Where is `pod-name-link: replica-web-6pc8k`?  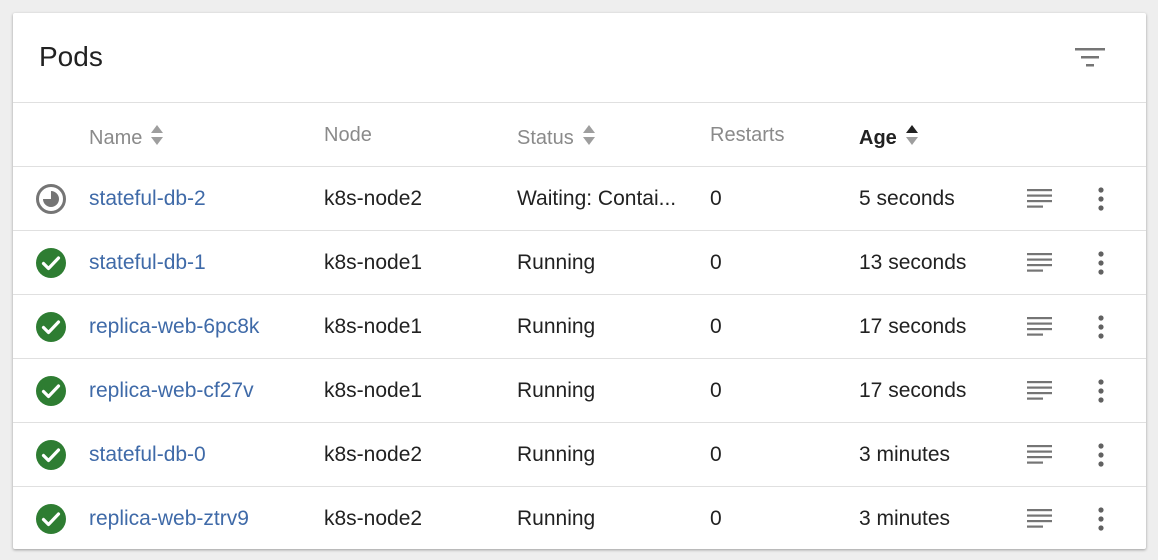
pod-name-link: replica-web-6pc8k is located at coordinates (174, 327).